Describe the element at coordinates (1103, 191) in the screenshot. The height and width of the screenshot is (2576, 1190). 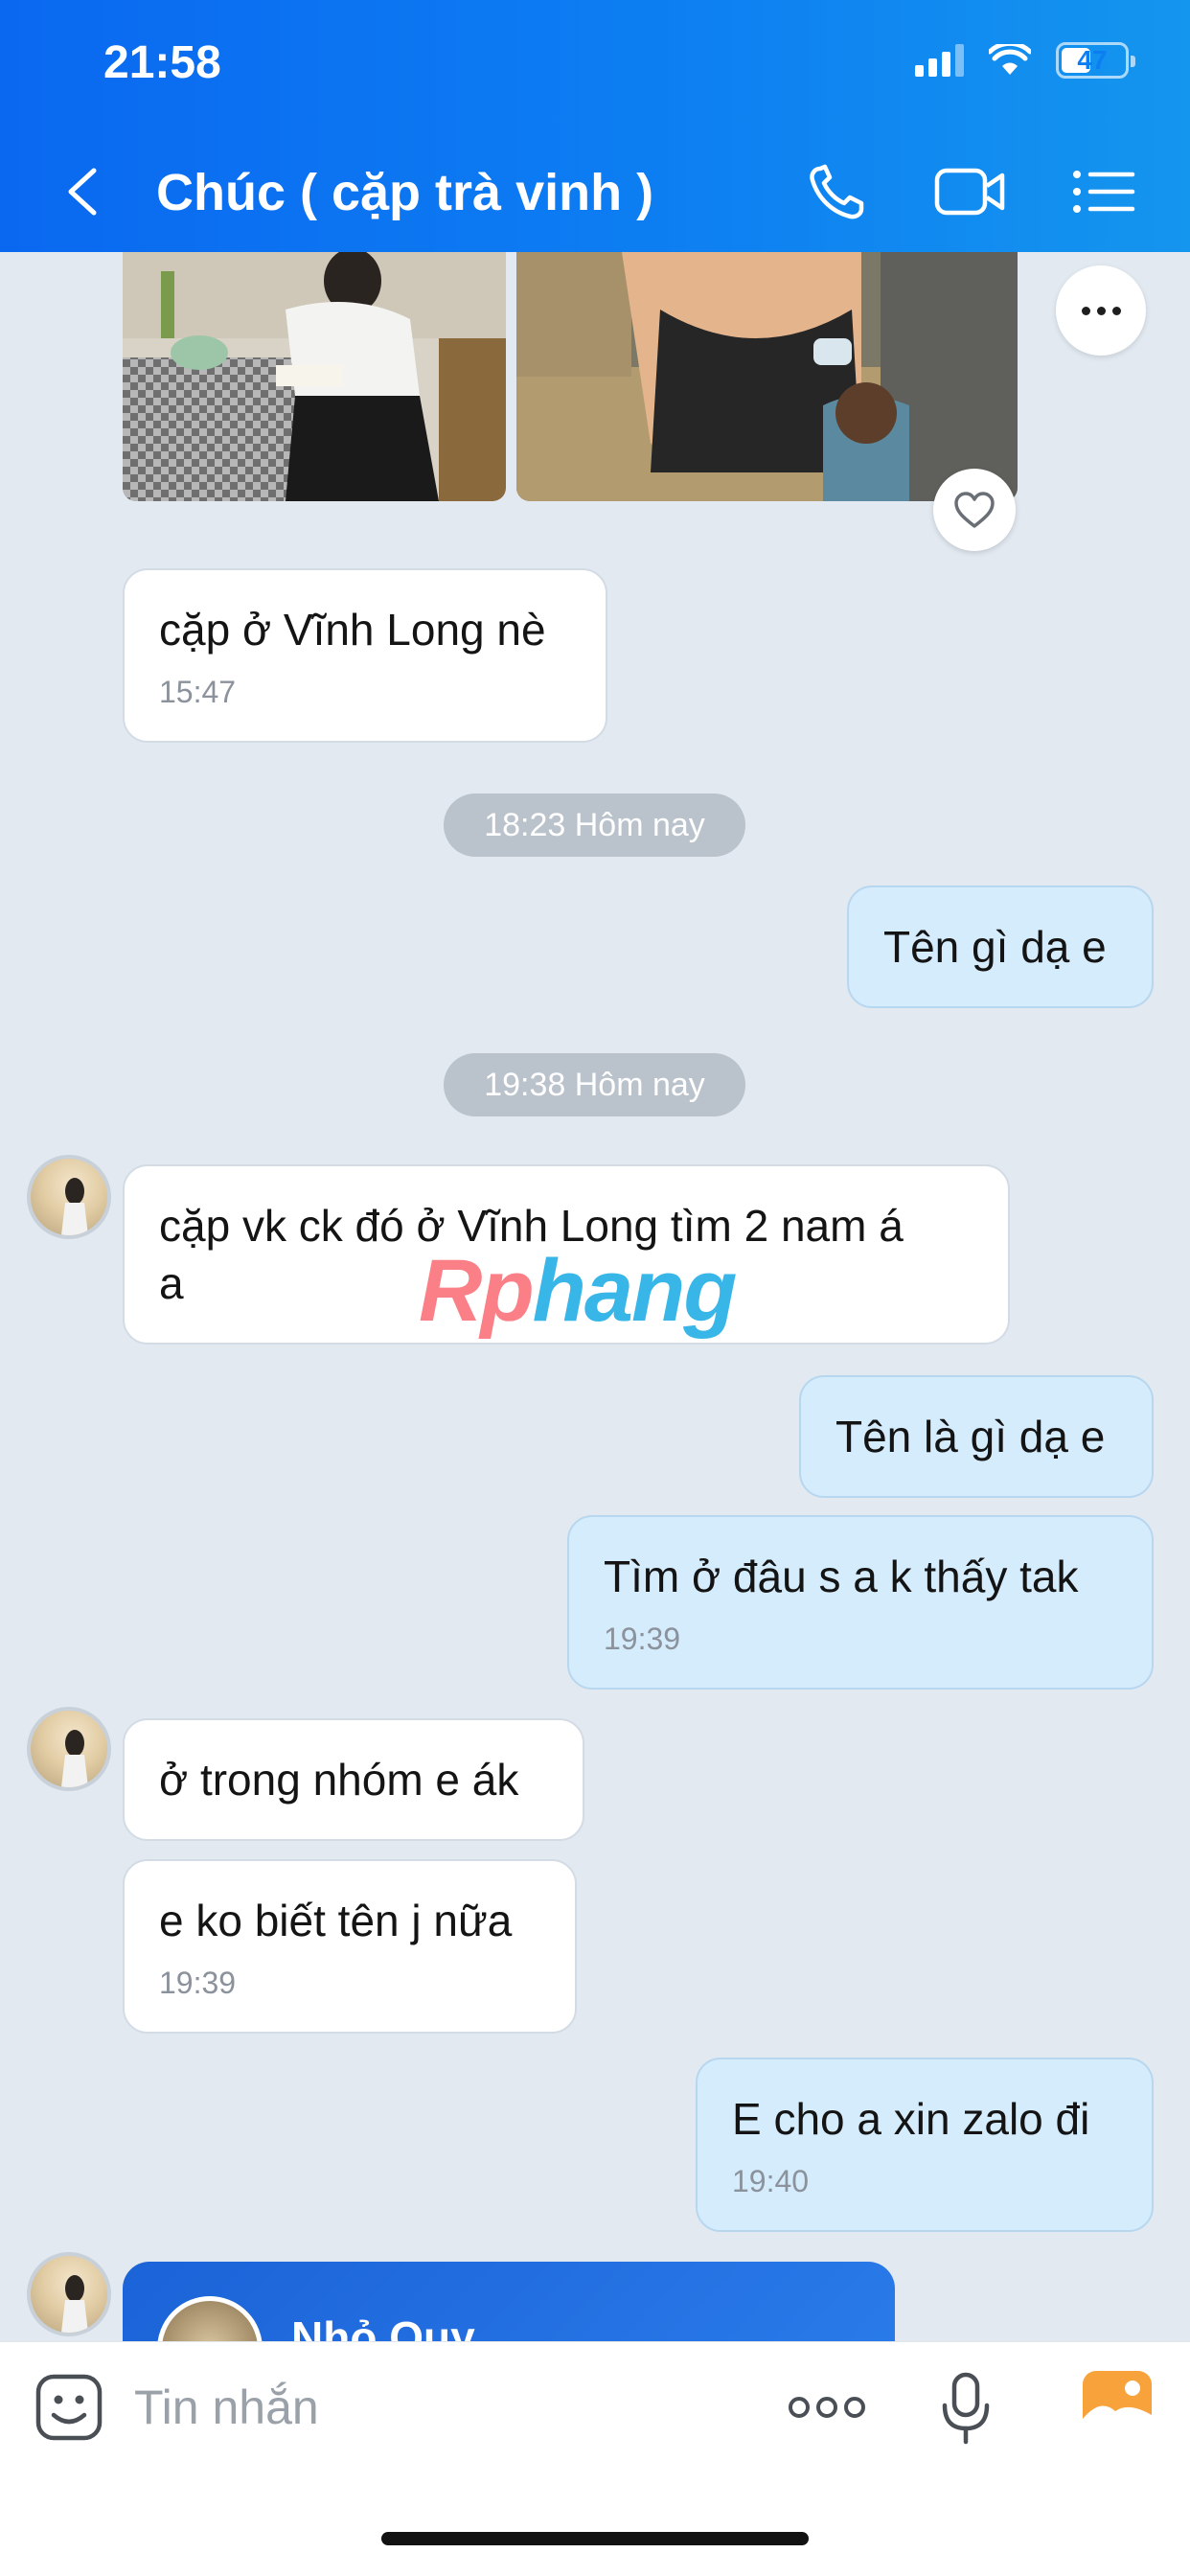
I see `menu-list-icon` at that location.